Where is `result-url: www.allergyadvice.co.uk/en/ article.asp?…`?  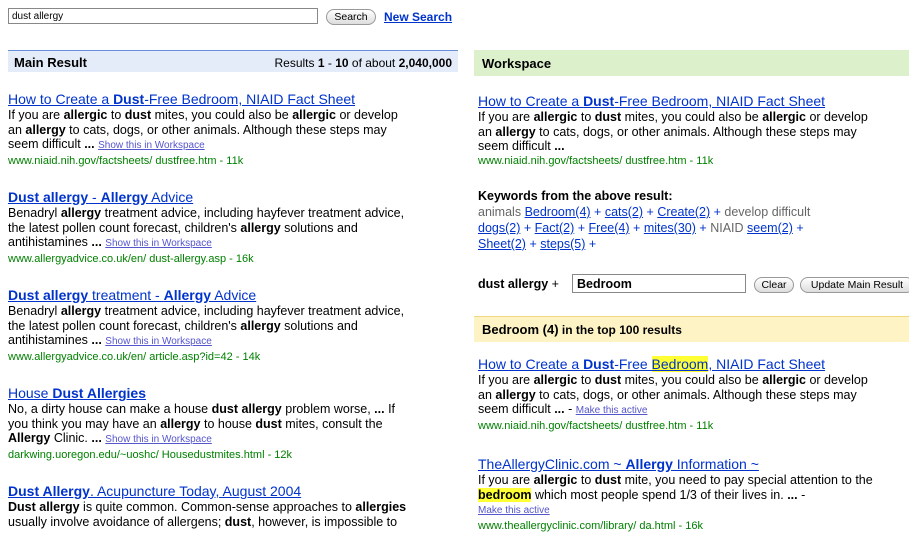 result-url: www.allergyadvice.co.uk/en/ article.asp?… is located at coordinates (134, 356).